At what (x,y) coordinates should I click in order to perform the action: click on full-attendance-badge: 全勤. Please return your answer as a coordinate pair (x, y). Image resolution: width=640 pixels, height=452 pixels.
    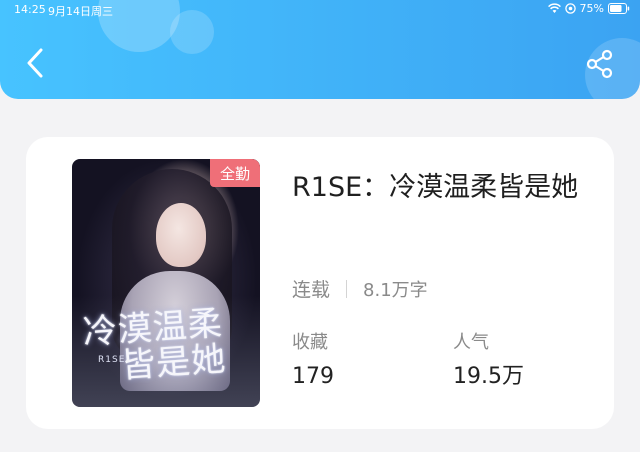
    Looking at the image, I should click on (235, 173).